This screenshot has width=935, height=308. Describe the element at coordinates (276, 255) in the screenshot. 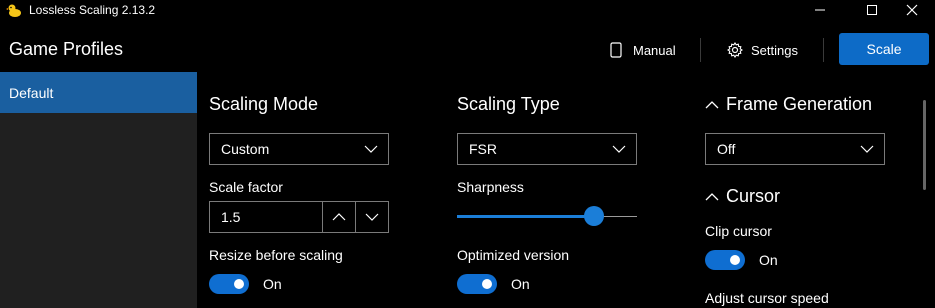

I see `resize-before-scaling-label: Resize before scaling` at that location.